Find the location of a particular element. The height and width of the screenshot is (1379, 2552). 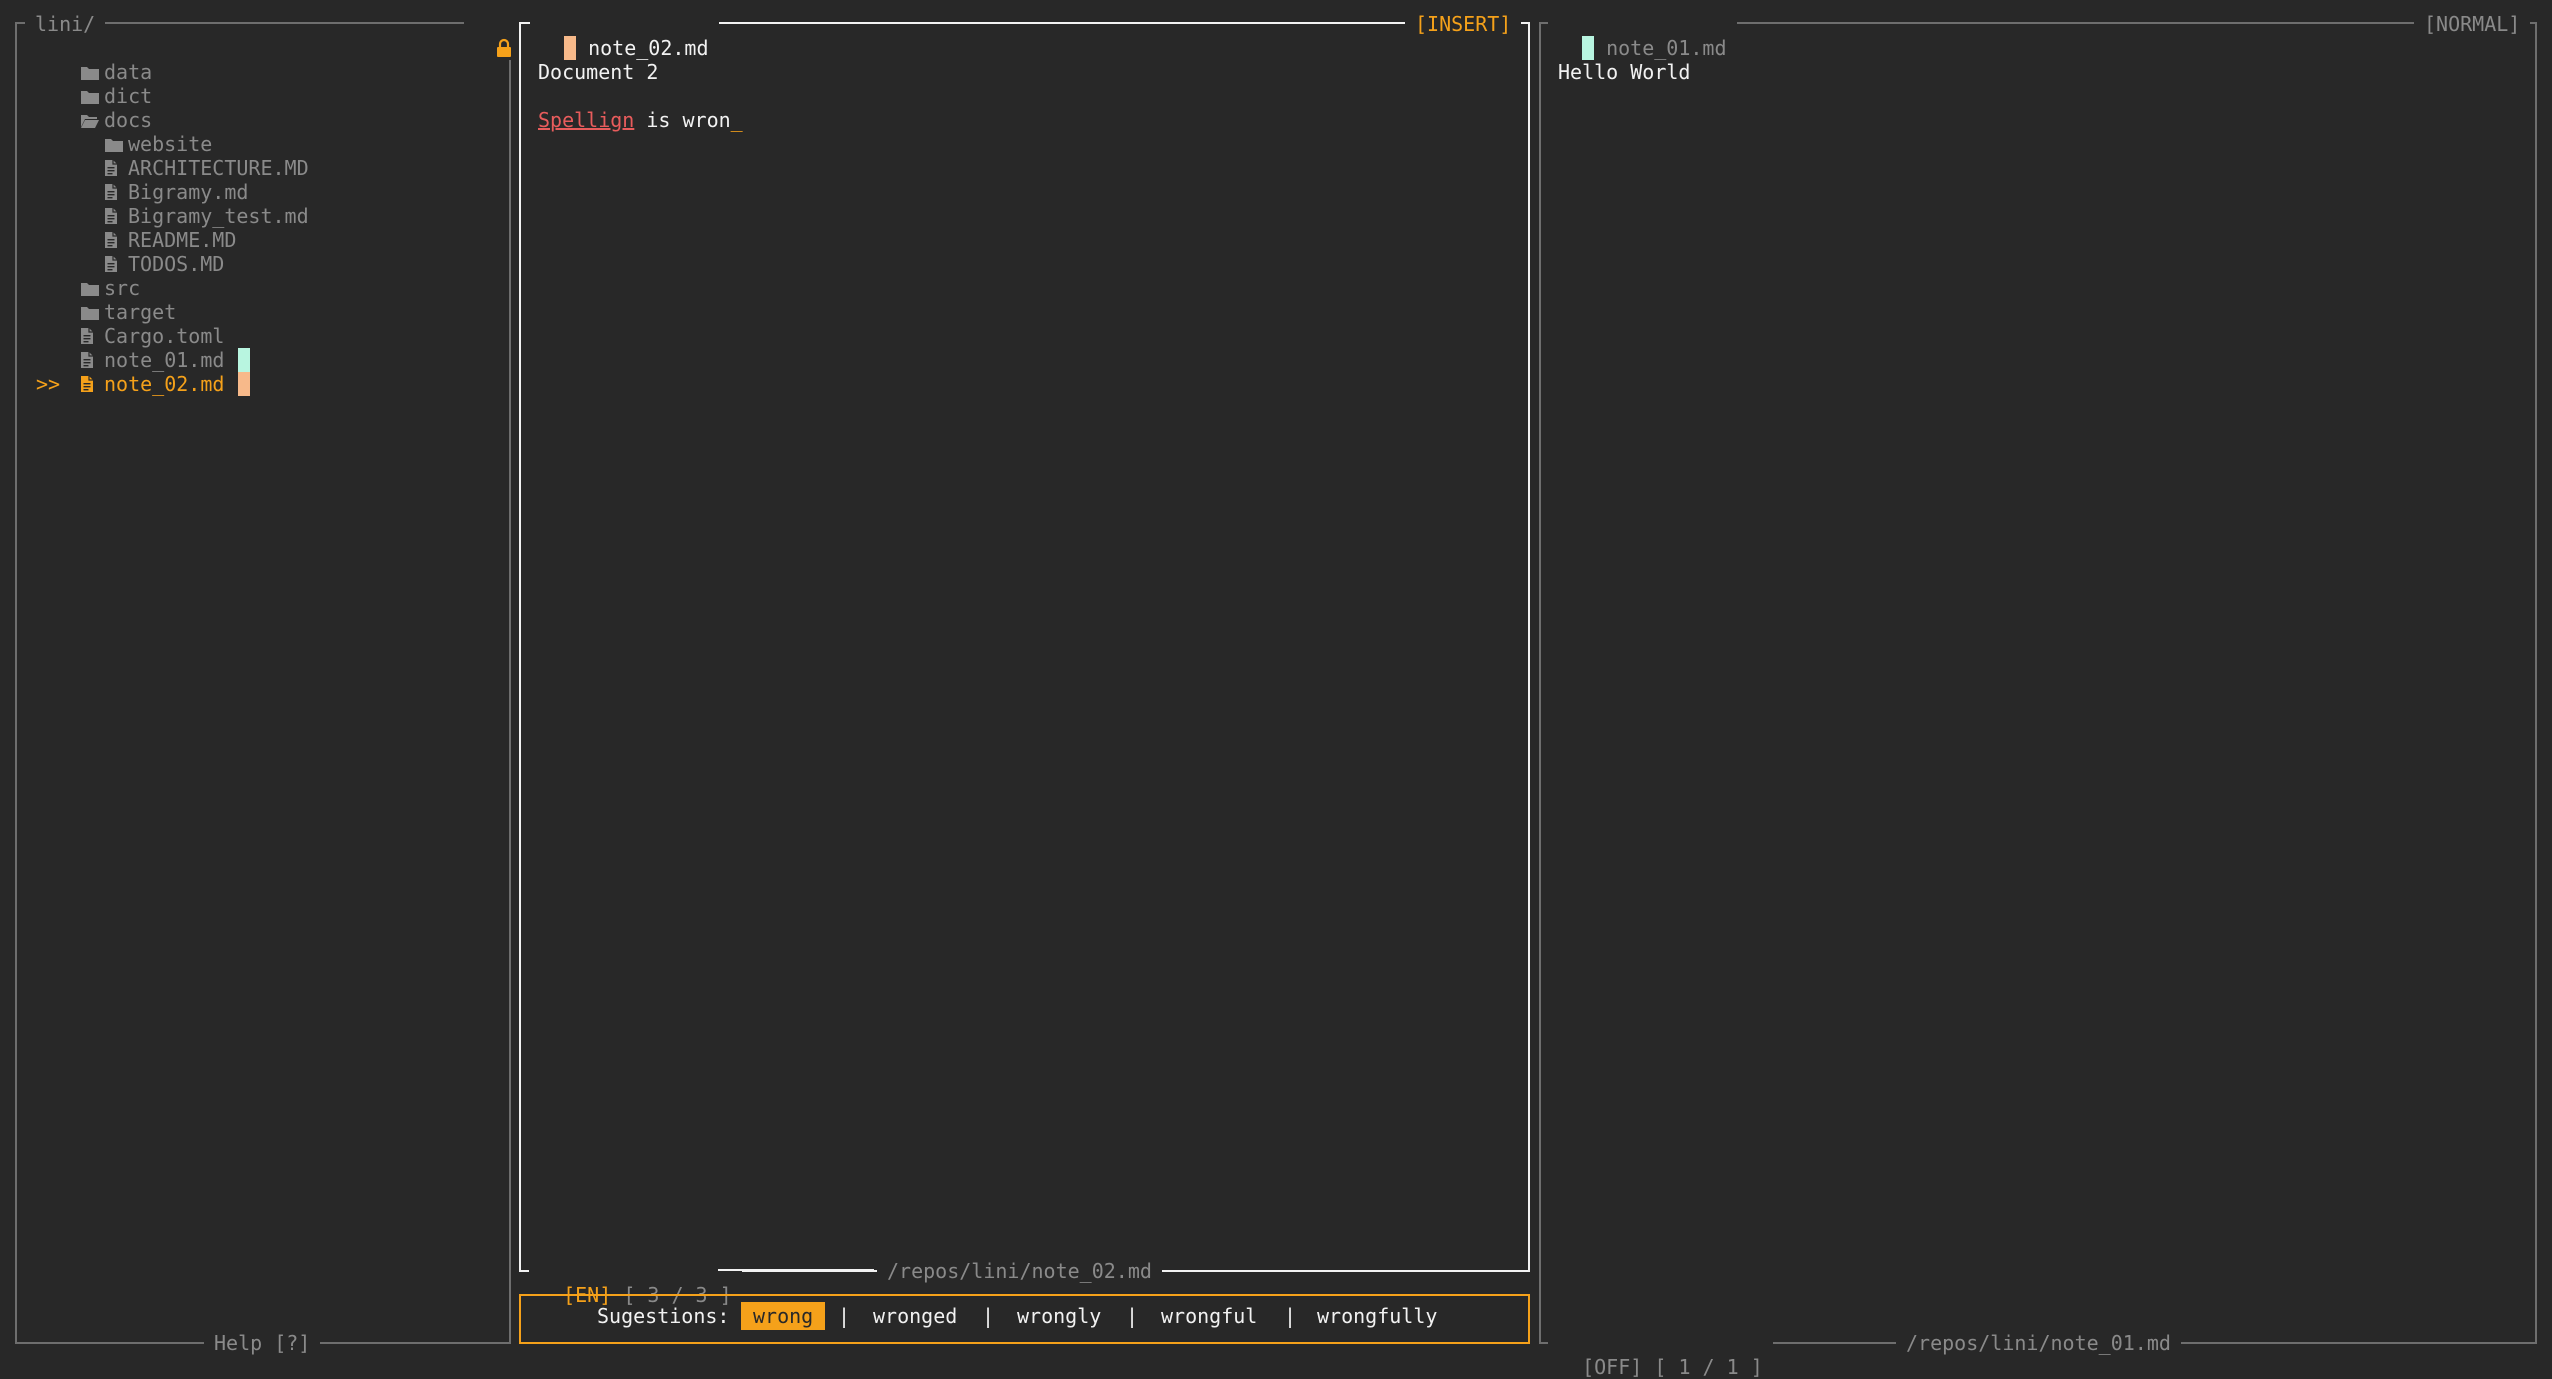

editor-status-left: [OFF] [ 1 / 1 ] is located at coordinates (1660, 1355).